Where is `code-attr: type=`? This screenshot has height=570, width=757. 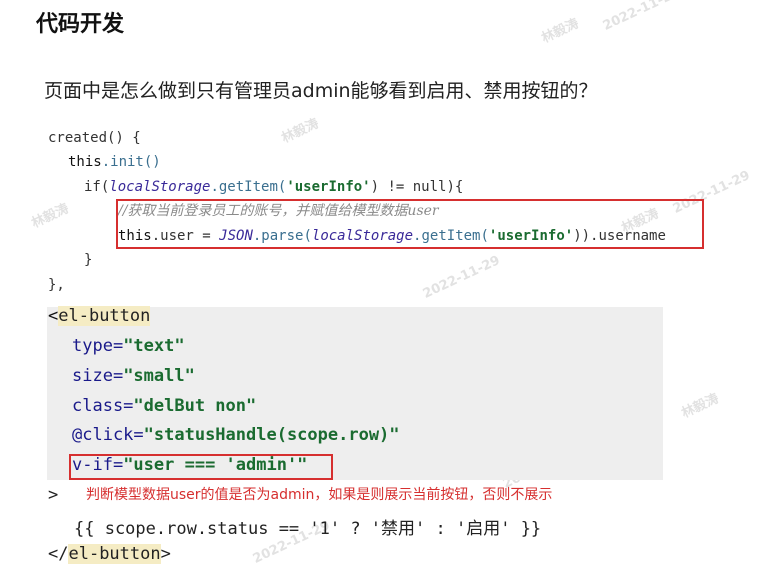 code-attr: type= is located at coordinates (98, 346).